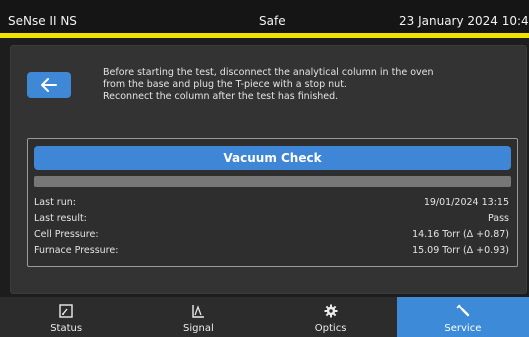  I want to click on tab-status: Status, so click(66, 317).